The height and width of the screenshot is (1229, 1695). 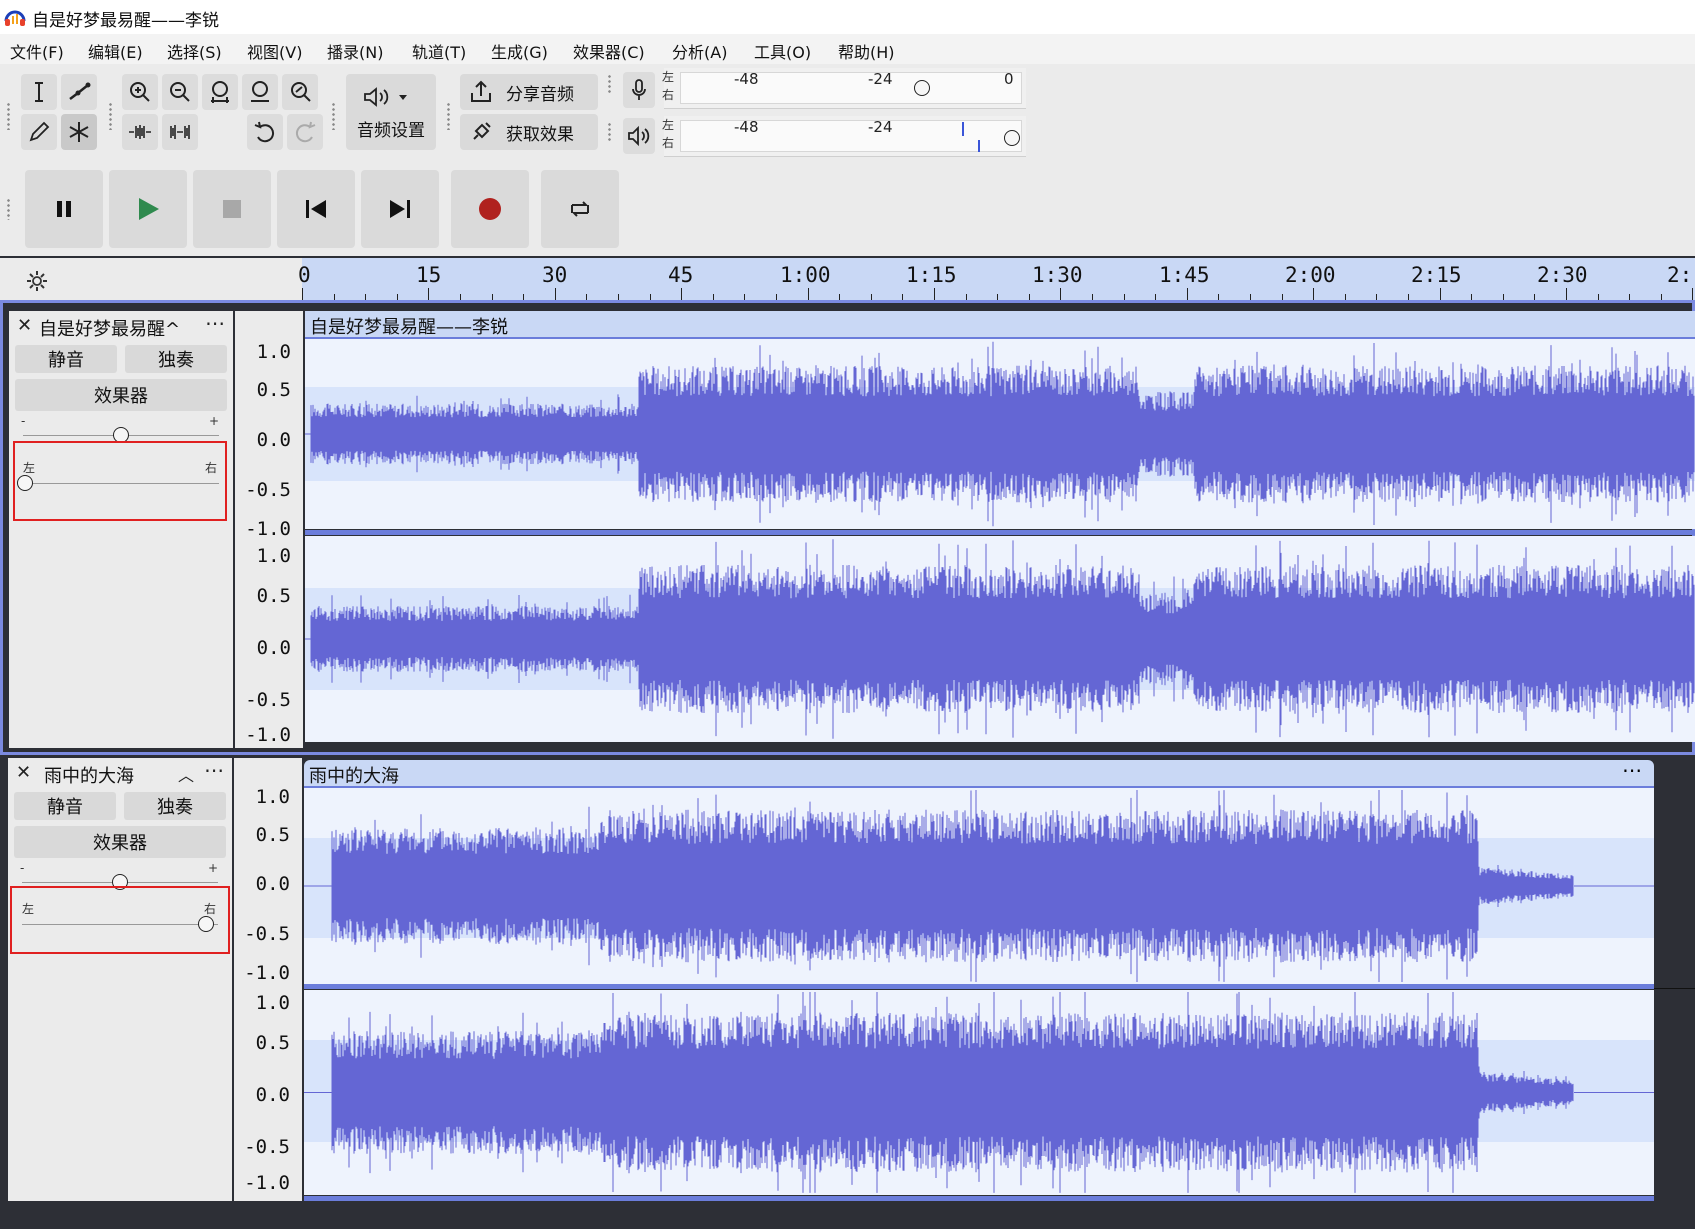 I want to click on skip-to-start-button, so click(x=316, y=209).